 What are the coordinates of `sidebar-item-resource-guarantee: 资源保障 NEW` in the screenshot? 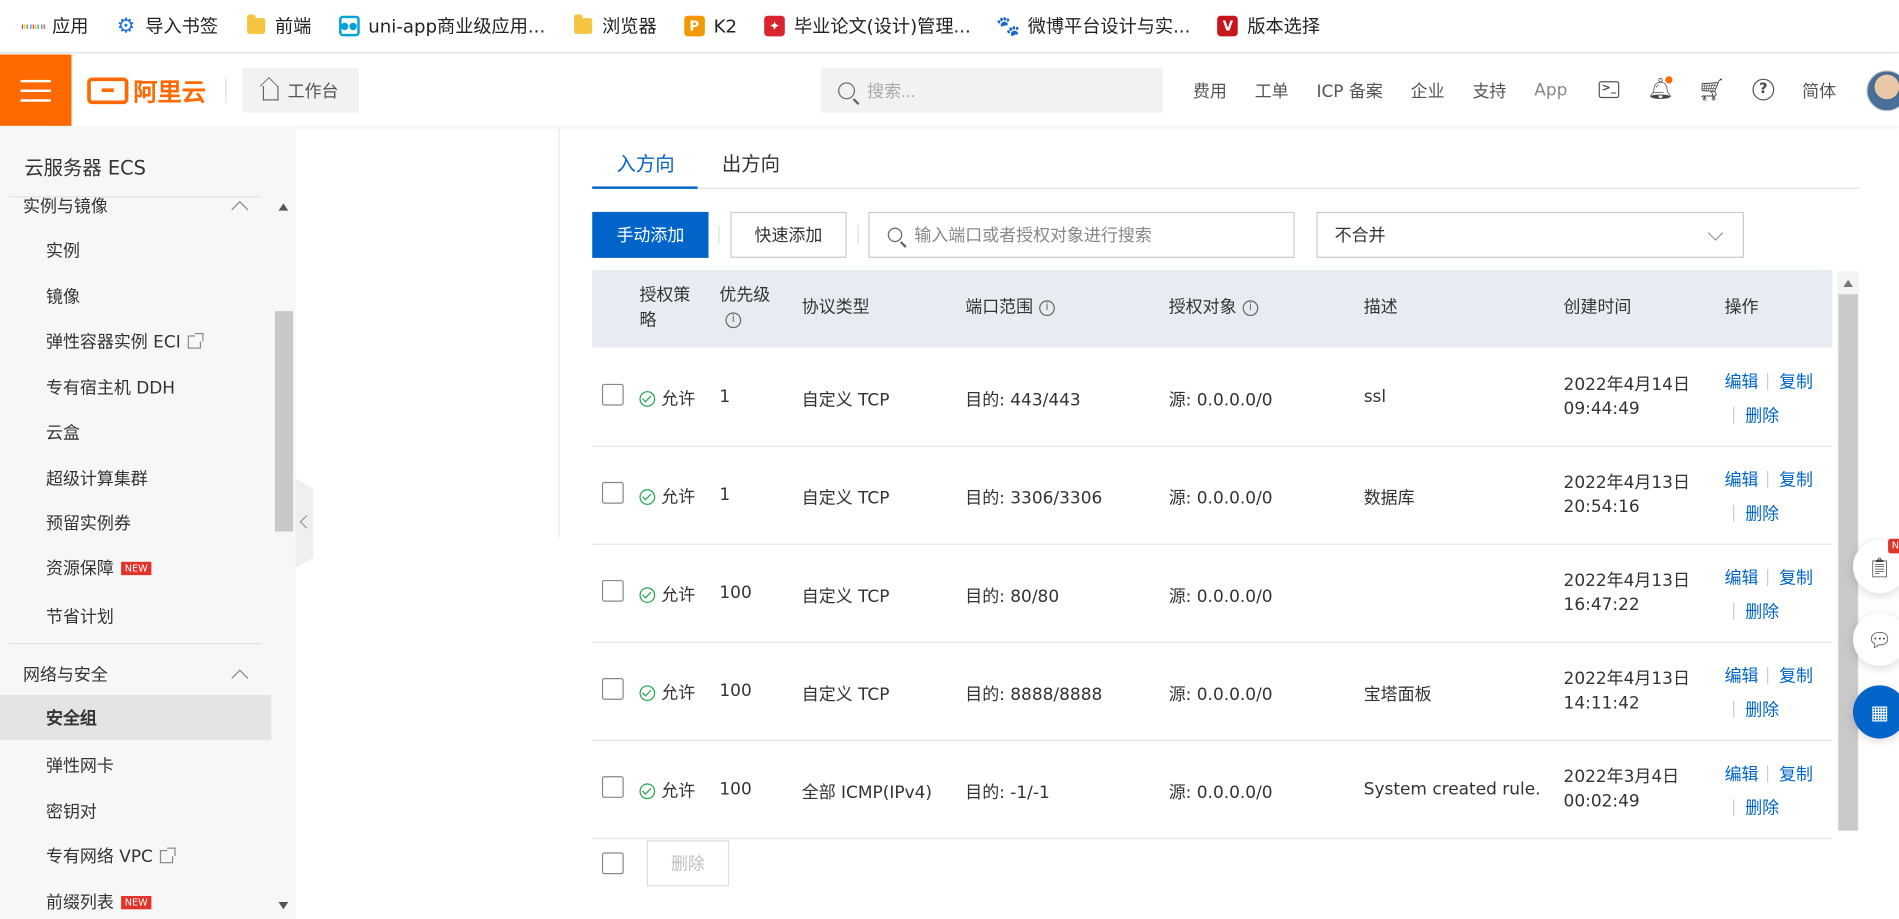 It's located at (99, 568).